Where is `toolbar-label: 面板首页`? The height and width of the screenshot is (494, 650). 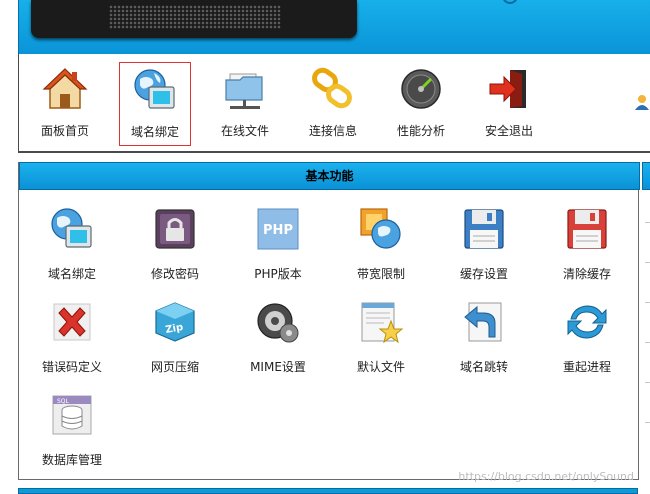
toolbar-label: 面板首页 is located at coordinates (64, 131).